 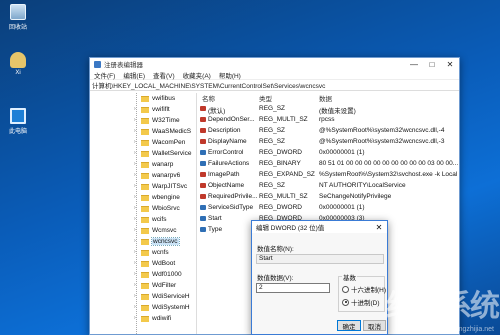 What do you see at coordinates (143, 164) in the screenshot?
I see `tree-item: › wanarp` at bounding box center [143, 164].